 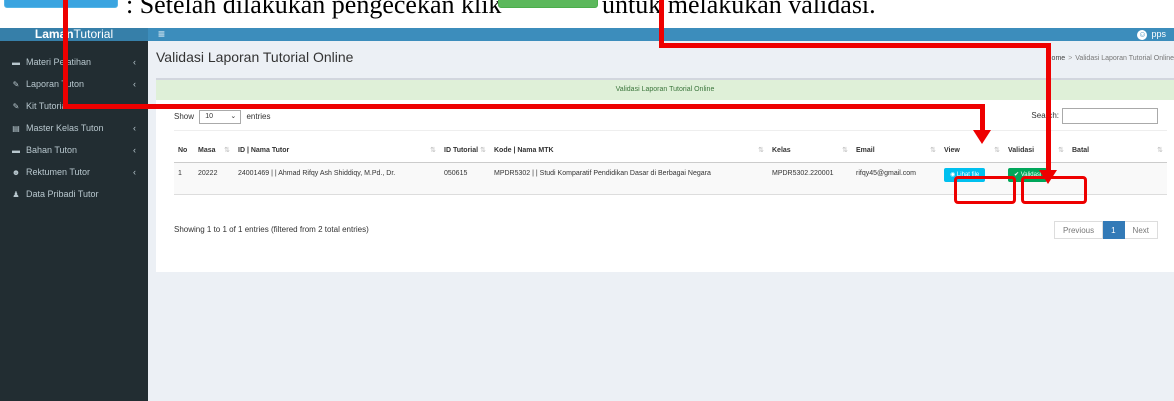 I want to click on sidebar-item-bahan-tuton: ▬ Bahan Tuton ‹, so click(x=74, y=150).